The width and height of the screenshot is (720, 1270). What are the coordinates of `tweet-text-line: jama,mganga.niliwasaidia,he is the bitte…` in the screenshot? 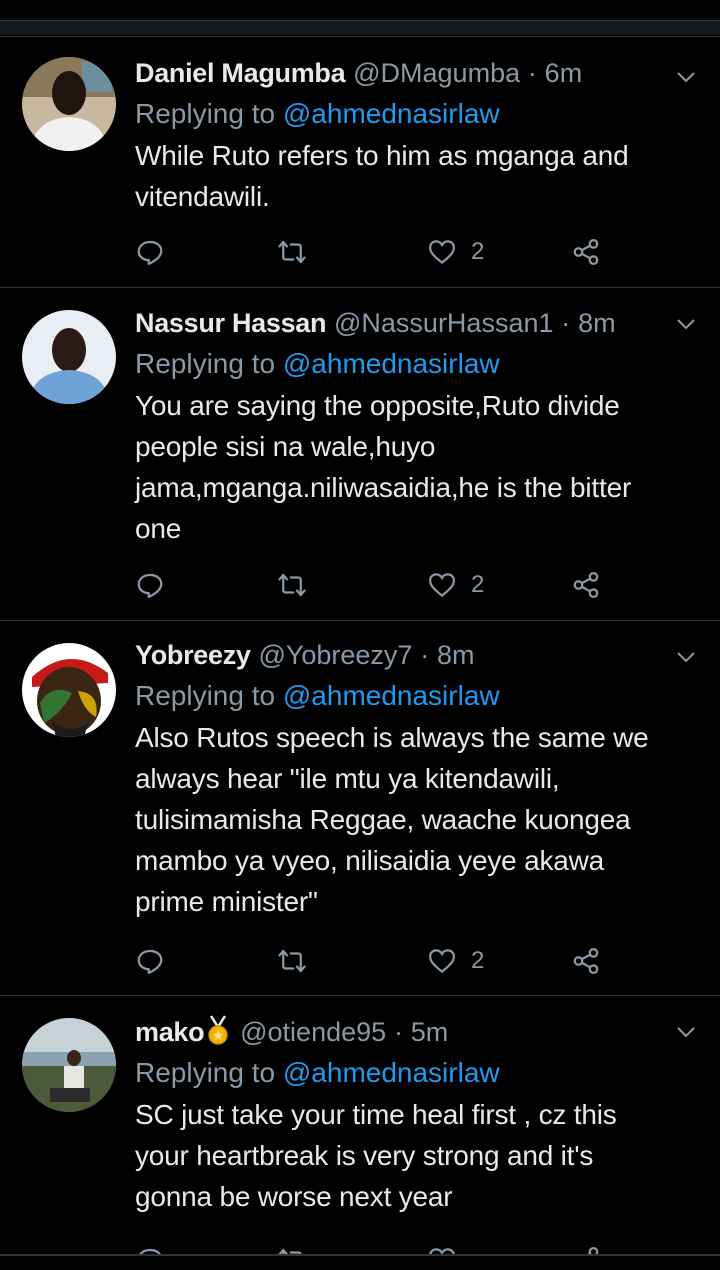 It's located at (383, 487).